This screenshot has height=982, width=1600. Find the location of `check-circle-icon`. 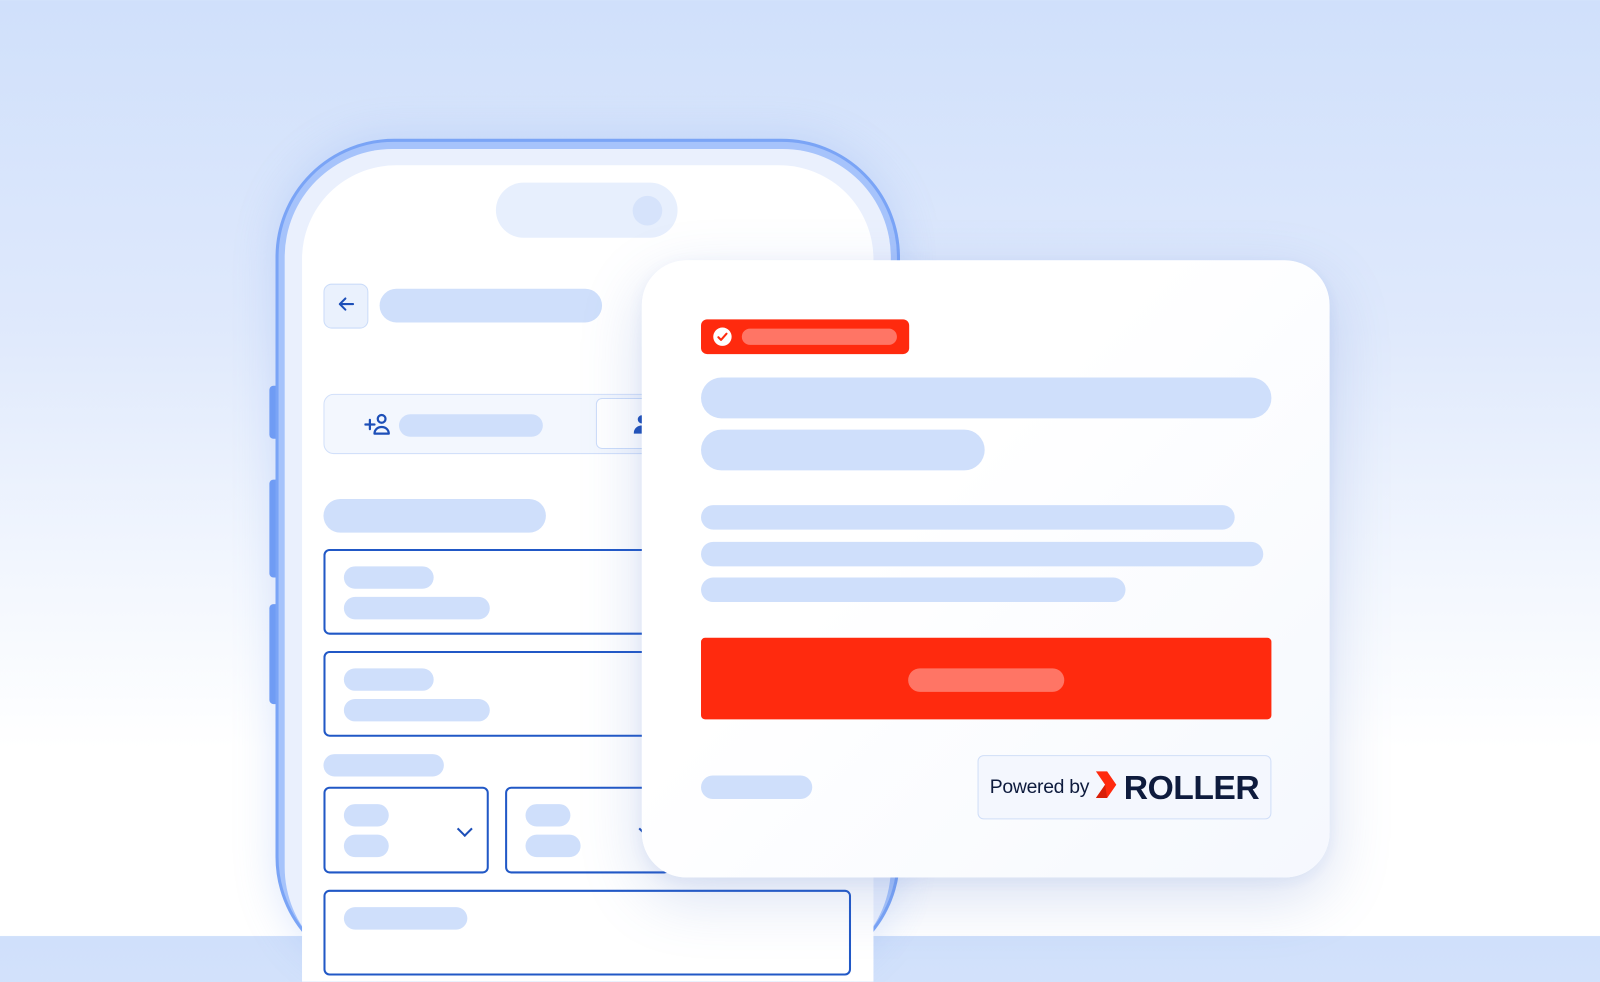

check-circle-icon is located at coordinates (722, 336).